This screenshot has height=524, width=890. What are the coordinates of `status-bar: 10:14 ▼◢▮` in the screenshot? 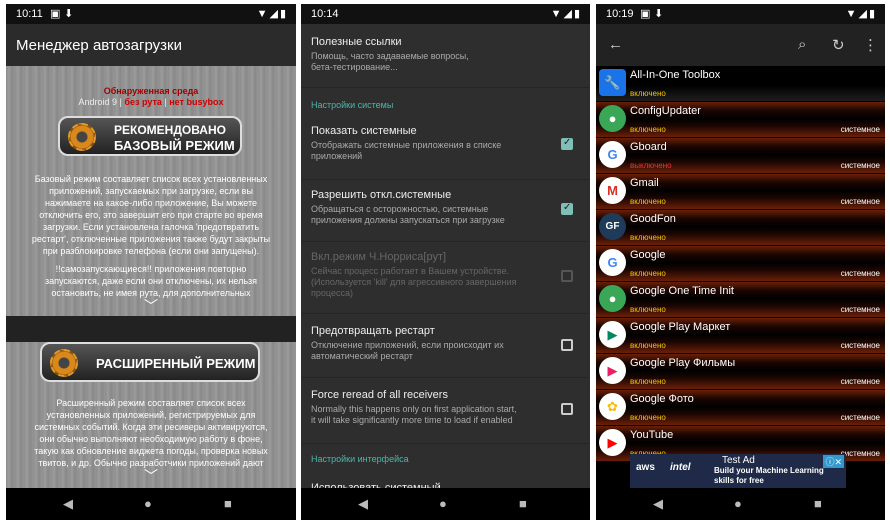 It's located at (445, 14).